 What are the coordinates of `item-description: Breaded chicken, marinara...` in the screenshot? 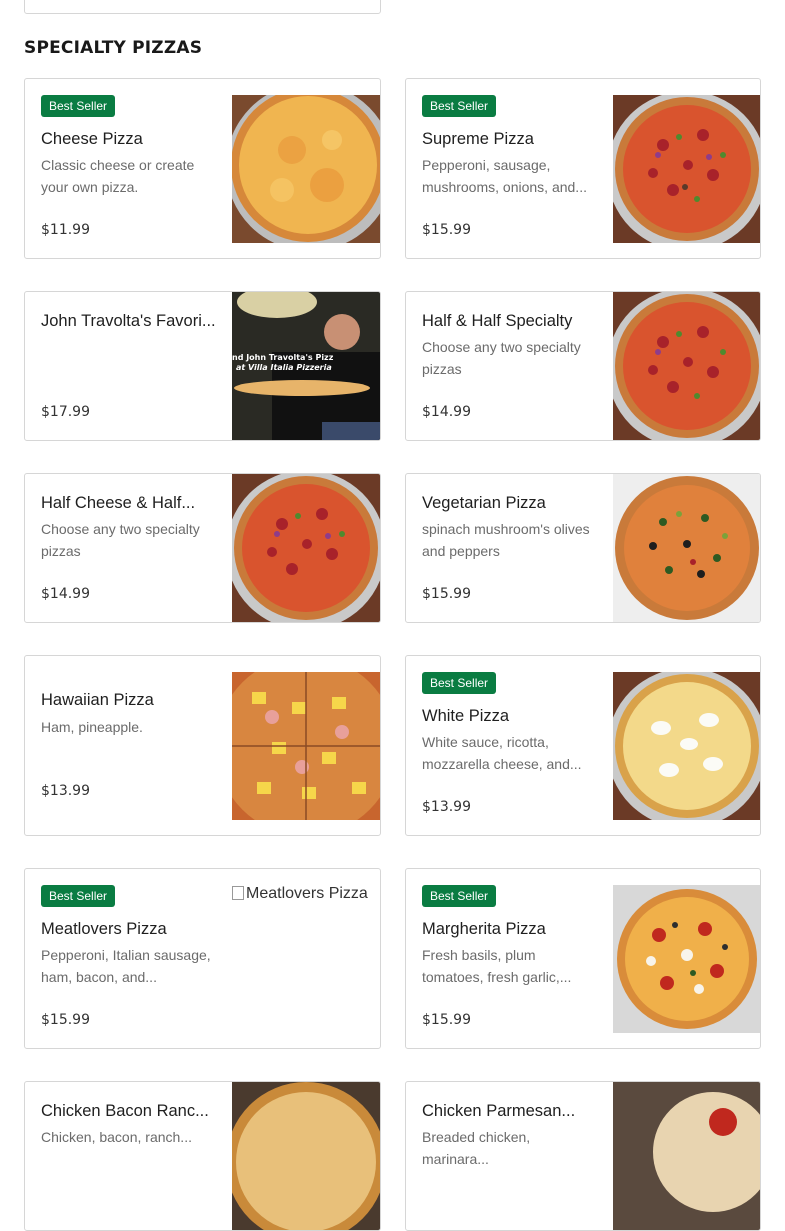 It's located at (476, 1148).